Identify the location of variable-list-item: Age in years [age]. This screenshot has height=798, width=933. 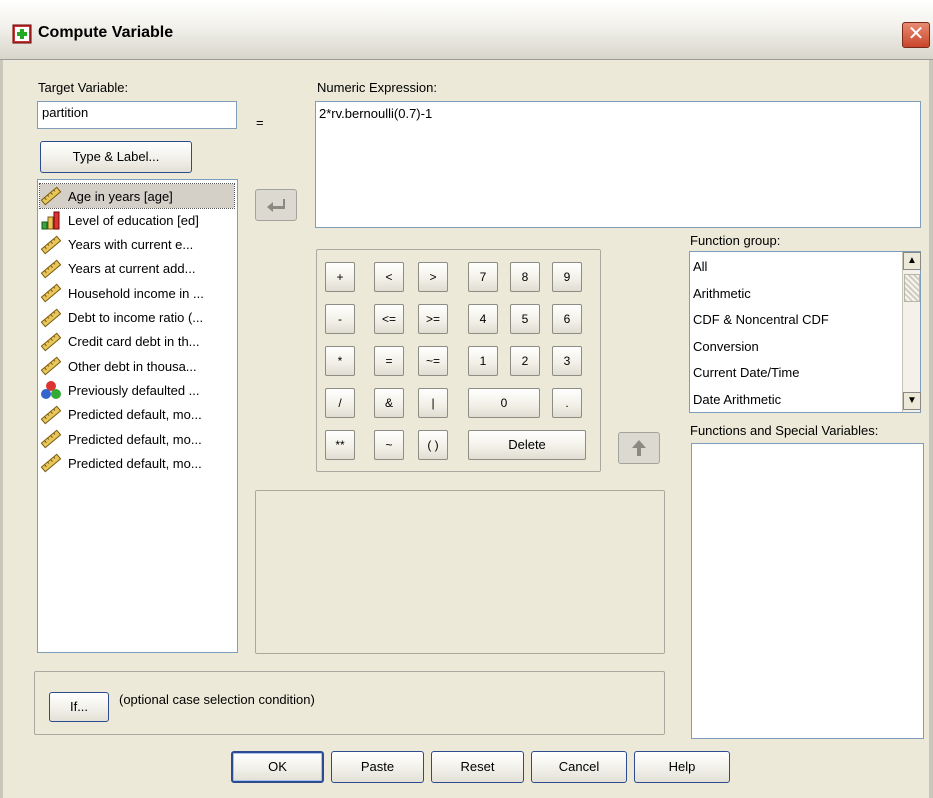
(137, 196).